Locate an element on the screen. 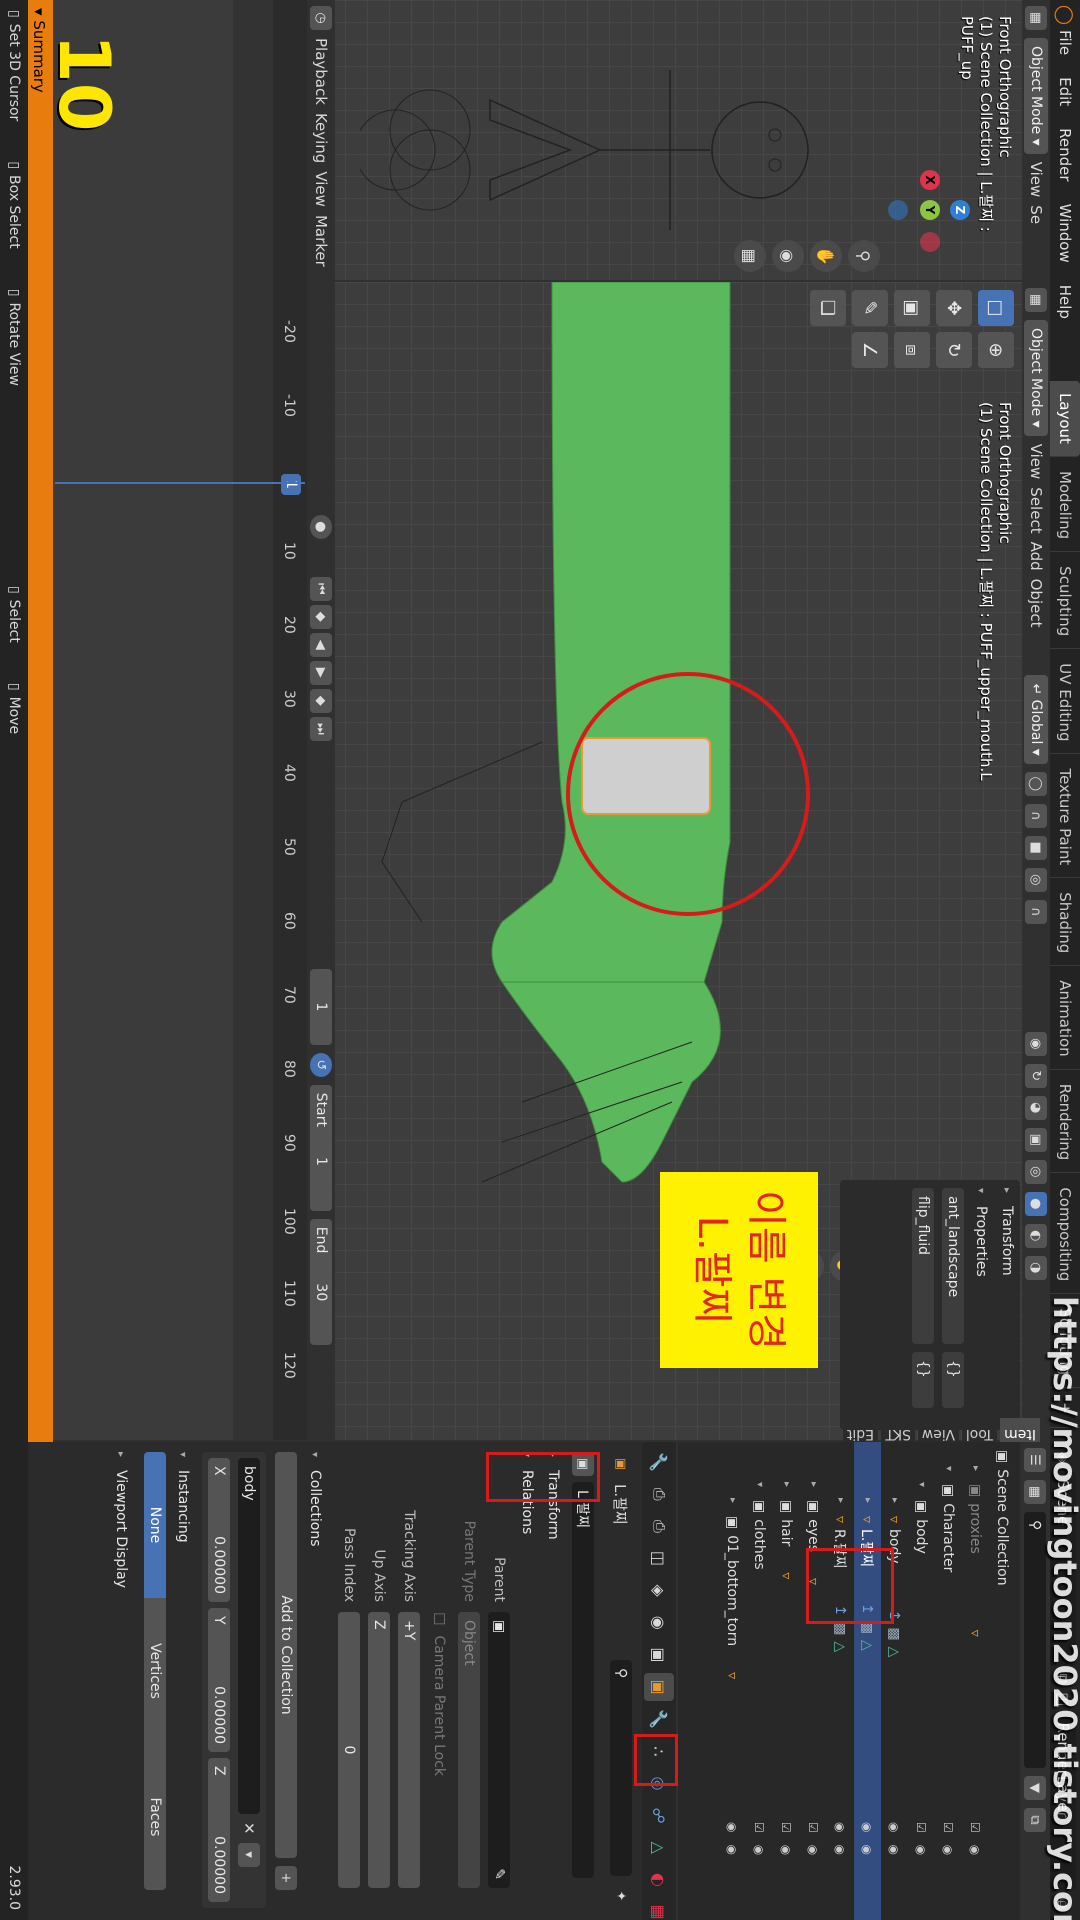 The width and height of the screenshot is (1080, 1920). summary-row: ▾ Summary is located at coordinates (39, 724).